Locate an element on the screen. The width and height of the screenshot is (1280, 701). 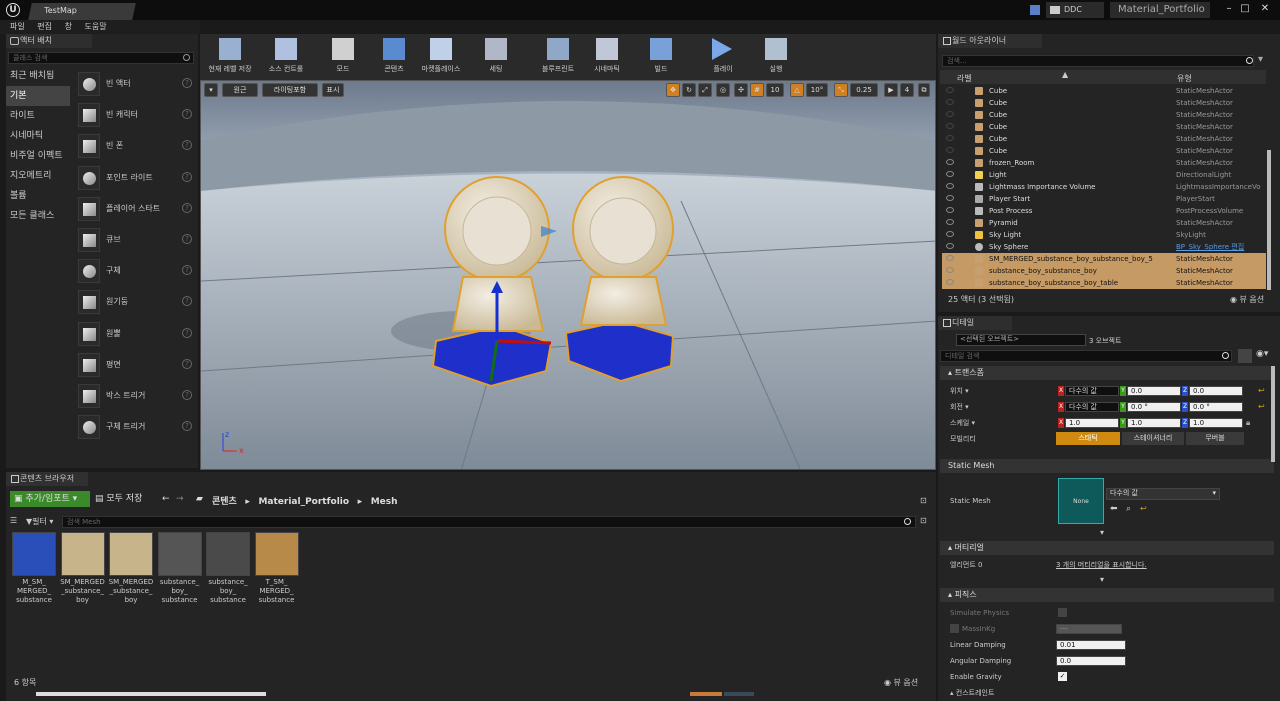
toolbar-cinematic-button: 시네마틱 is located at coordinates (607, 57).